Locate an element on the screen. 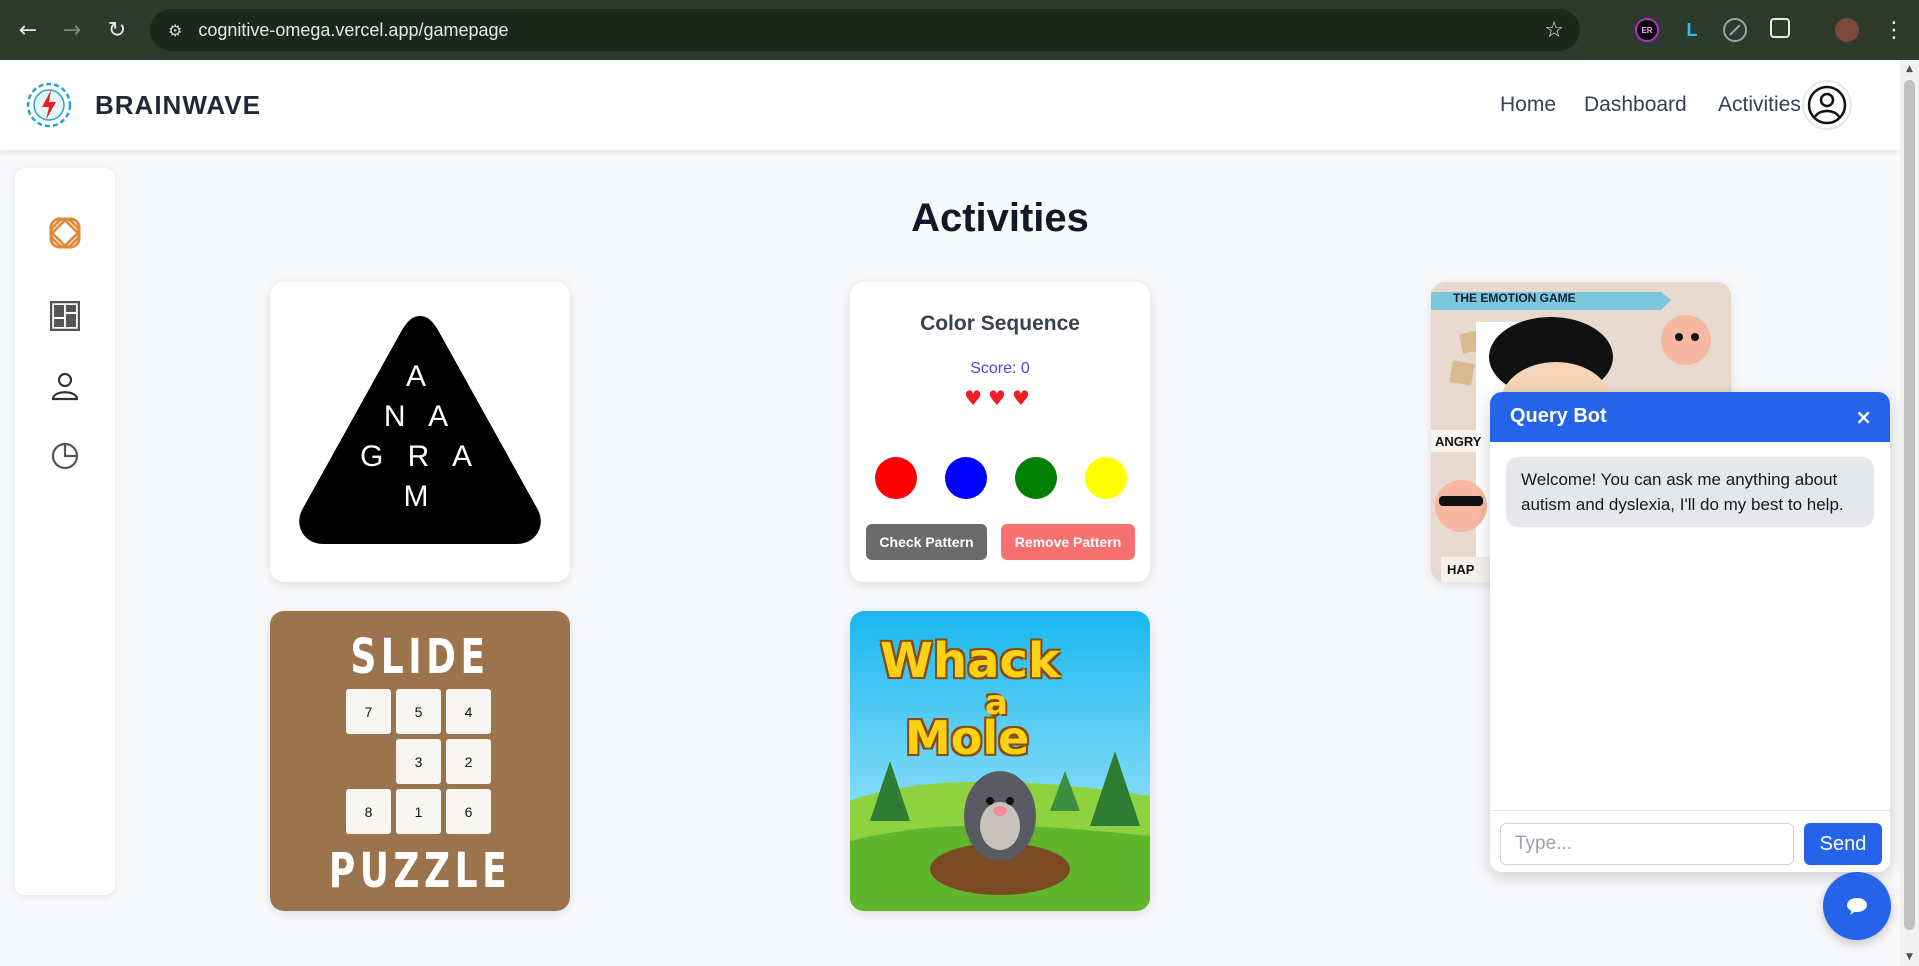 This screenshot has width=1919, height=966. extensions-puzzle-icon is located at coordinates (1780, 28).